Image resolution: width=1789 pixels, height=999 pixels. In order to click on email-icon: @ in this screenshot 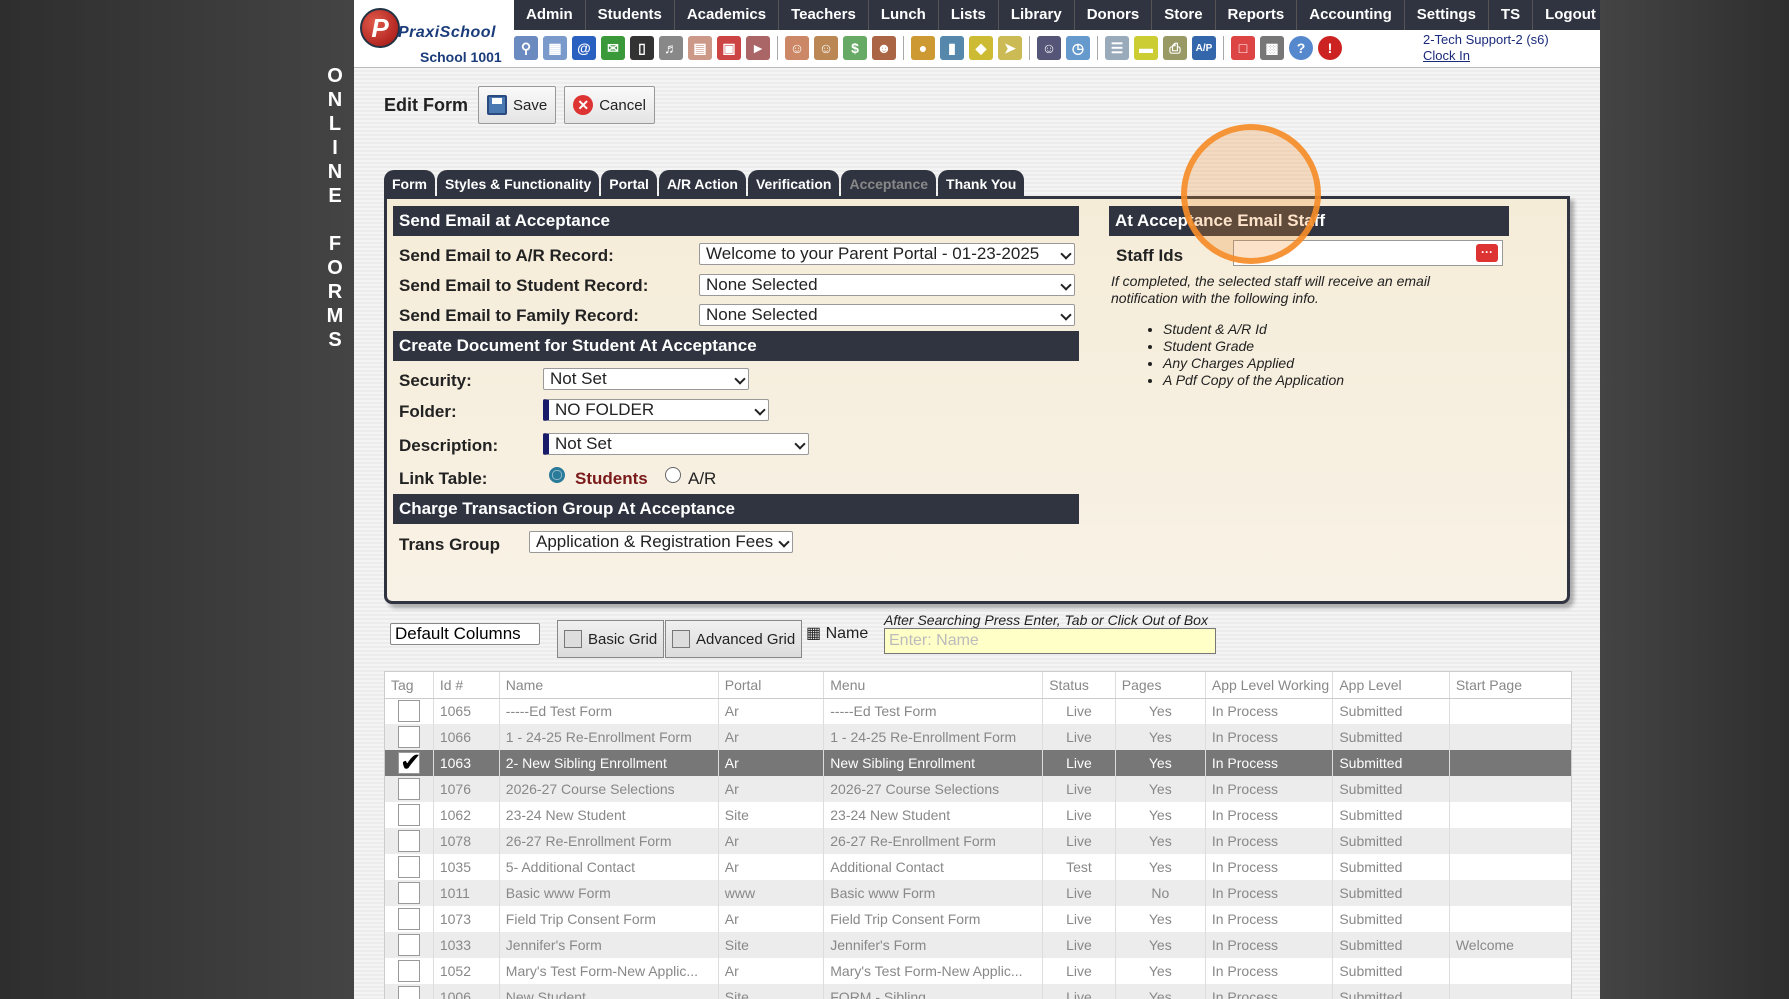, I will do `click(584, 48)`.